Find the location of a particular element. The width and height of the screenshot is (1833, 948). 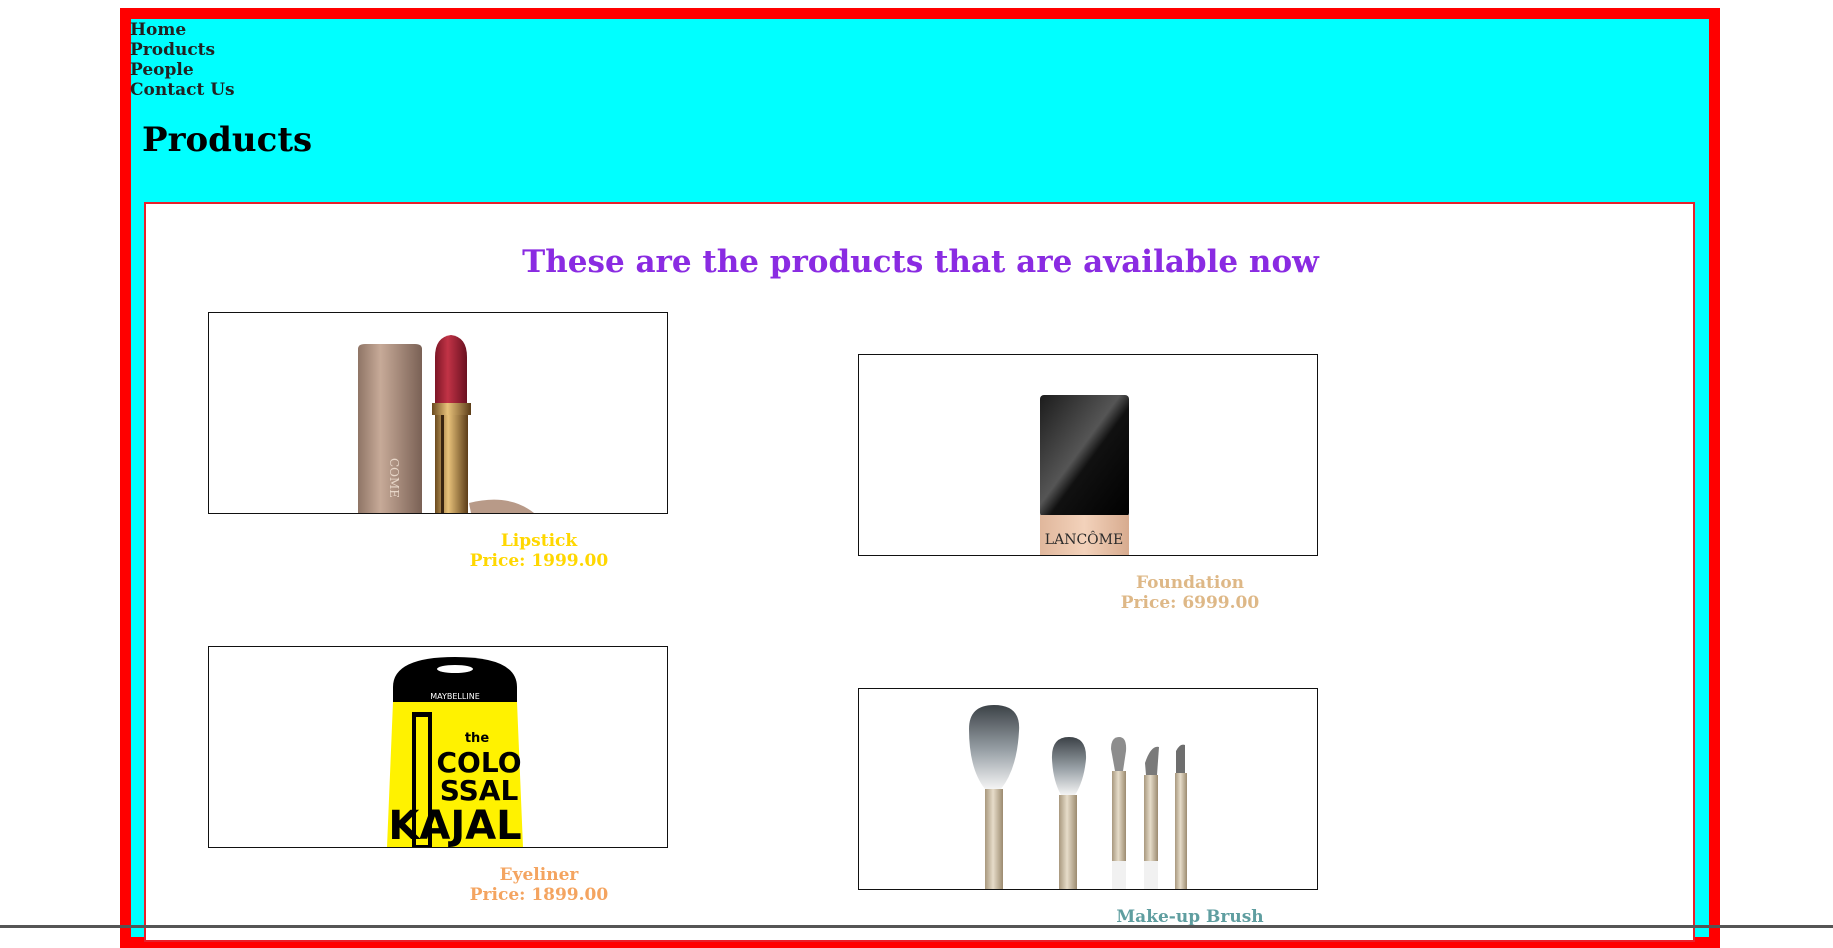

foundation-brand-text: LANCÔME is located at coordinates (1084, 539).